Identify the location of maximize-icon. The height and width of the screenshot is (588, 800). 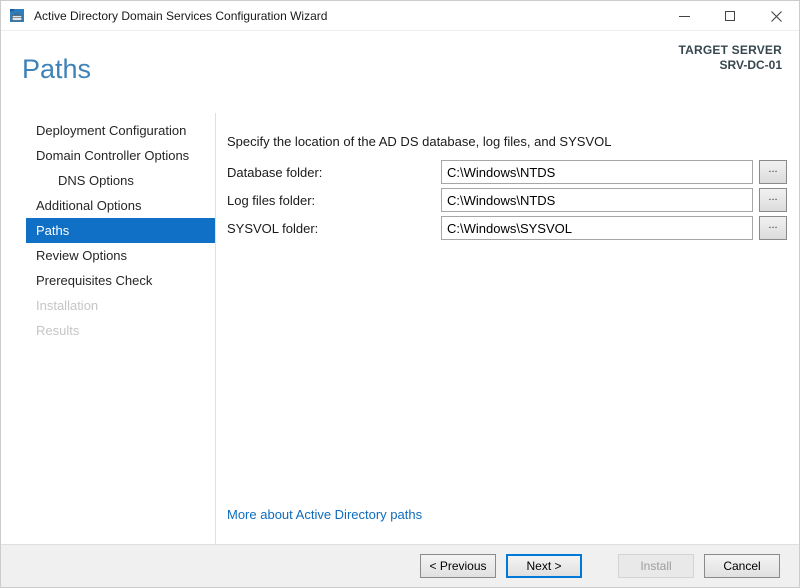
(730, 16).